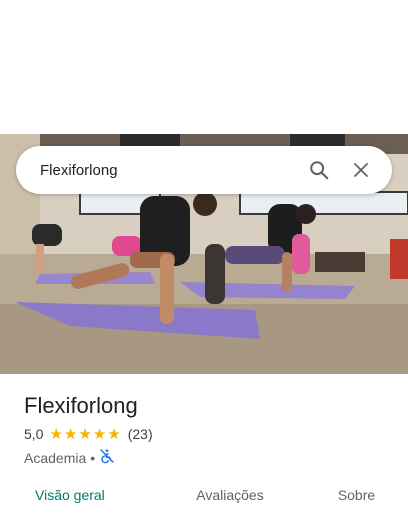  Describe the element at coordinates (77, 495) in the screenshot. I see `tab-overview: Visão geral` at that location.